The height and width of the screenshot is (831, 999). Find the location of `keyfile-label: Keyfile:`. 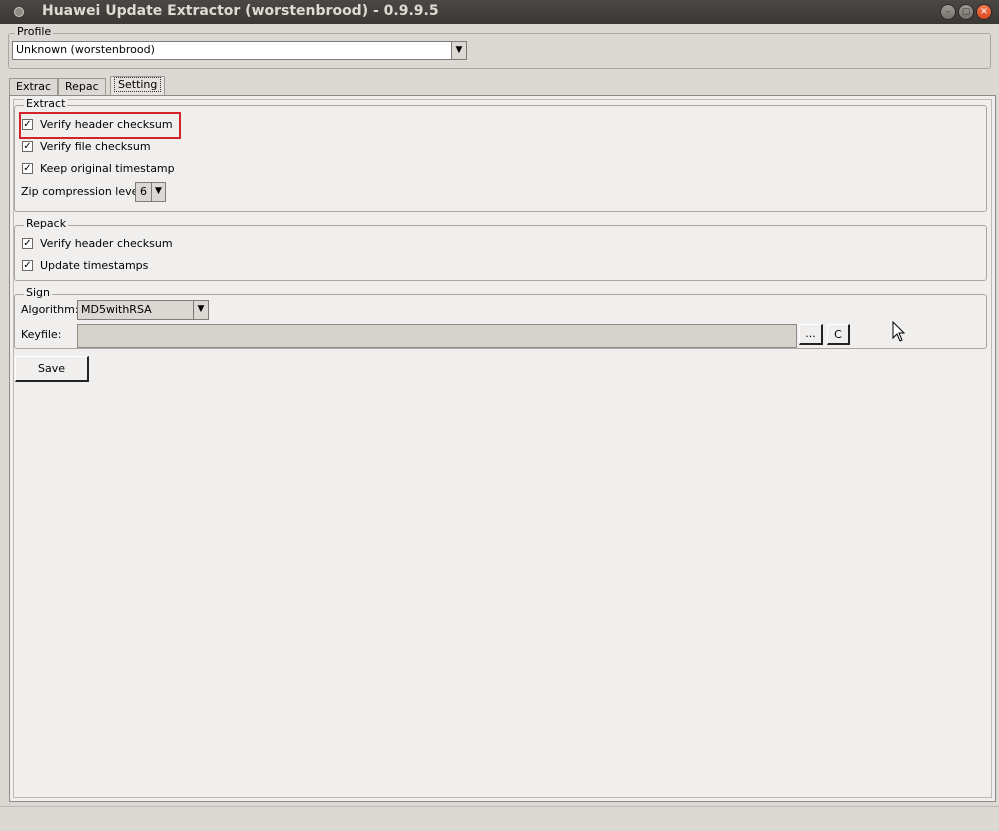

keyfile-label: Keyfile: is located at coordinates (41, 334).